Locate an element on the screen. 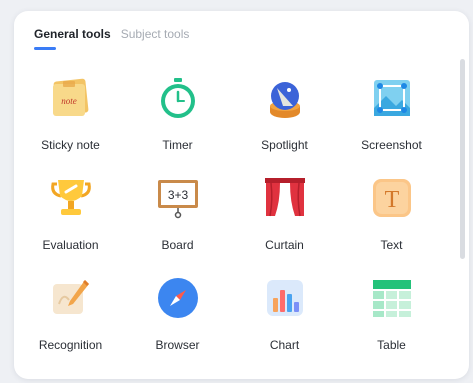  tool-label: Chart is located at coordinates (284, 345).